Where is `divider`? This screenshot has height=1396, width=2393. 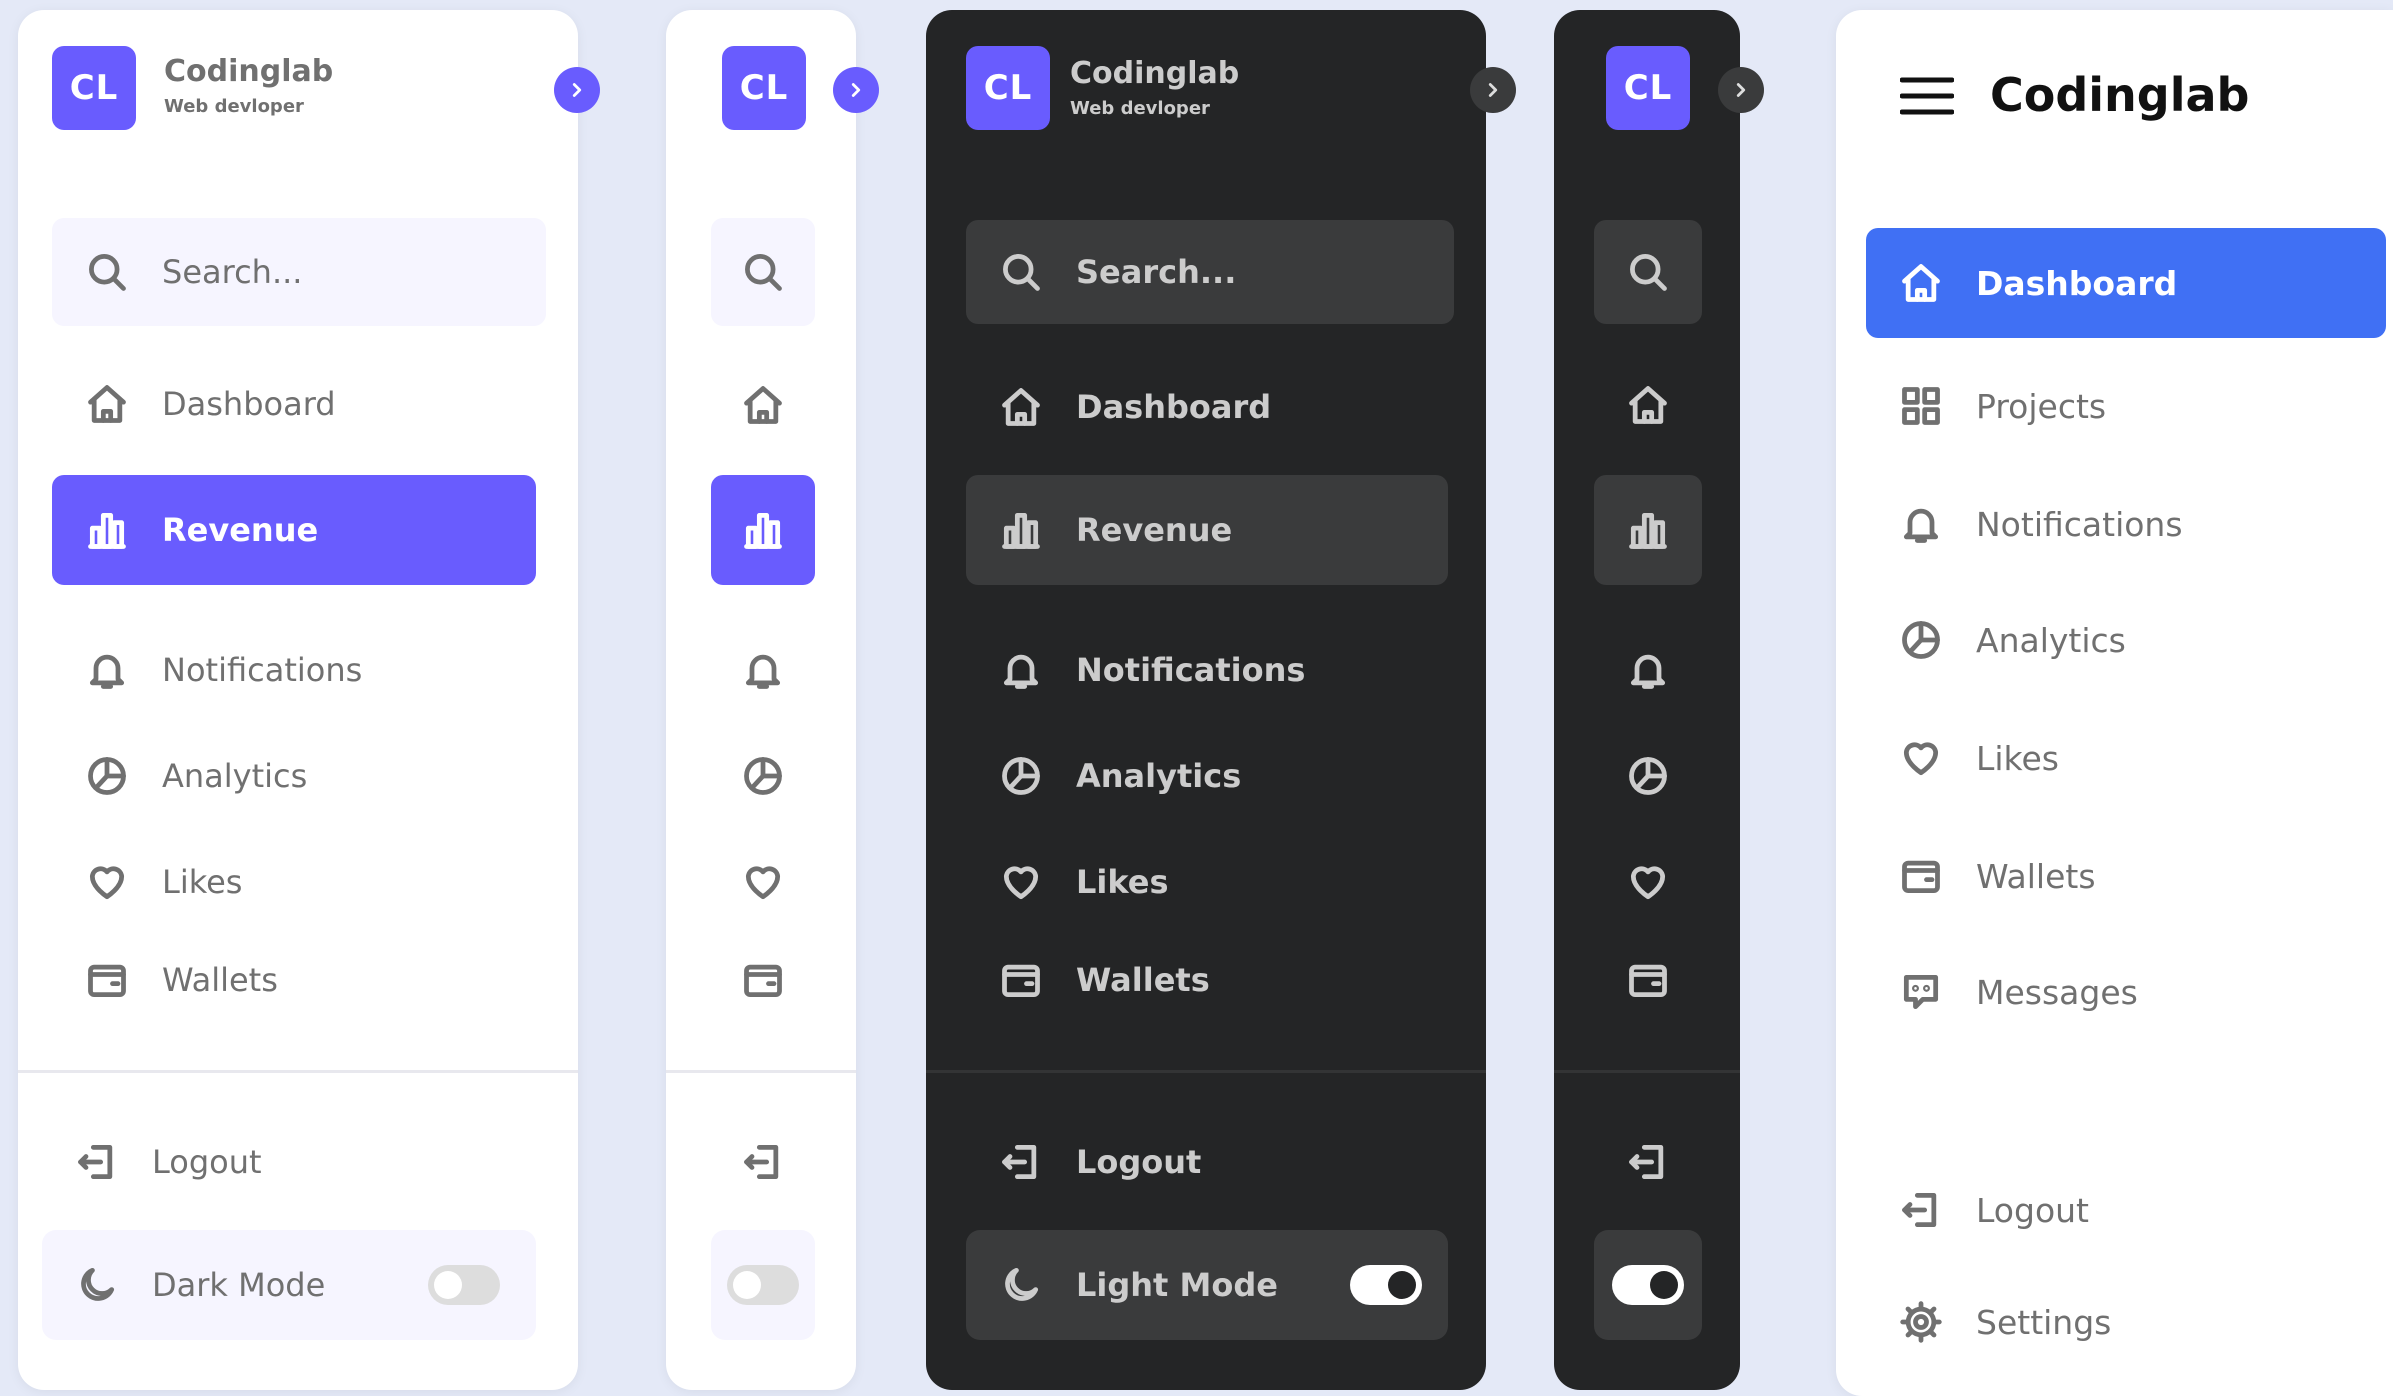 divider is located at coordinates (298, 1071).